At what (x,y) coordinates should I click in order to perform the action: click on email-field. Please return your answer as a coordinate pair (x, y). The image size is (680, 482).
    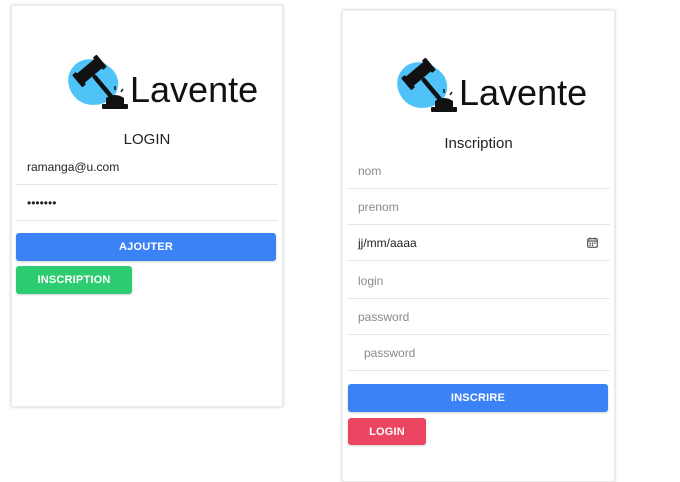
    Looking at the image, I should click on (147, 166).